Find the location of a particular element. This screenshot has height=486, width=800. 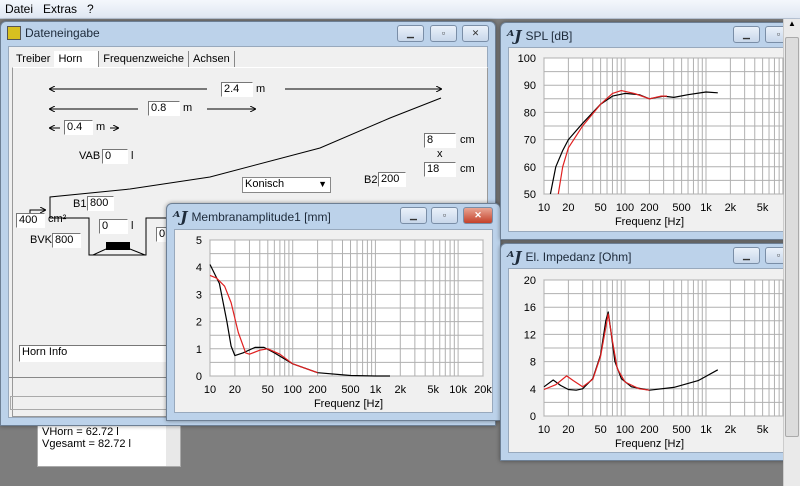

length-short-input: 0.4 is located at coordinates (78, 127).